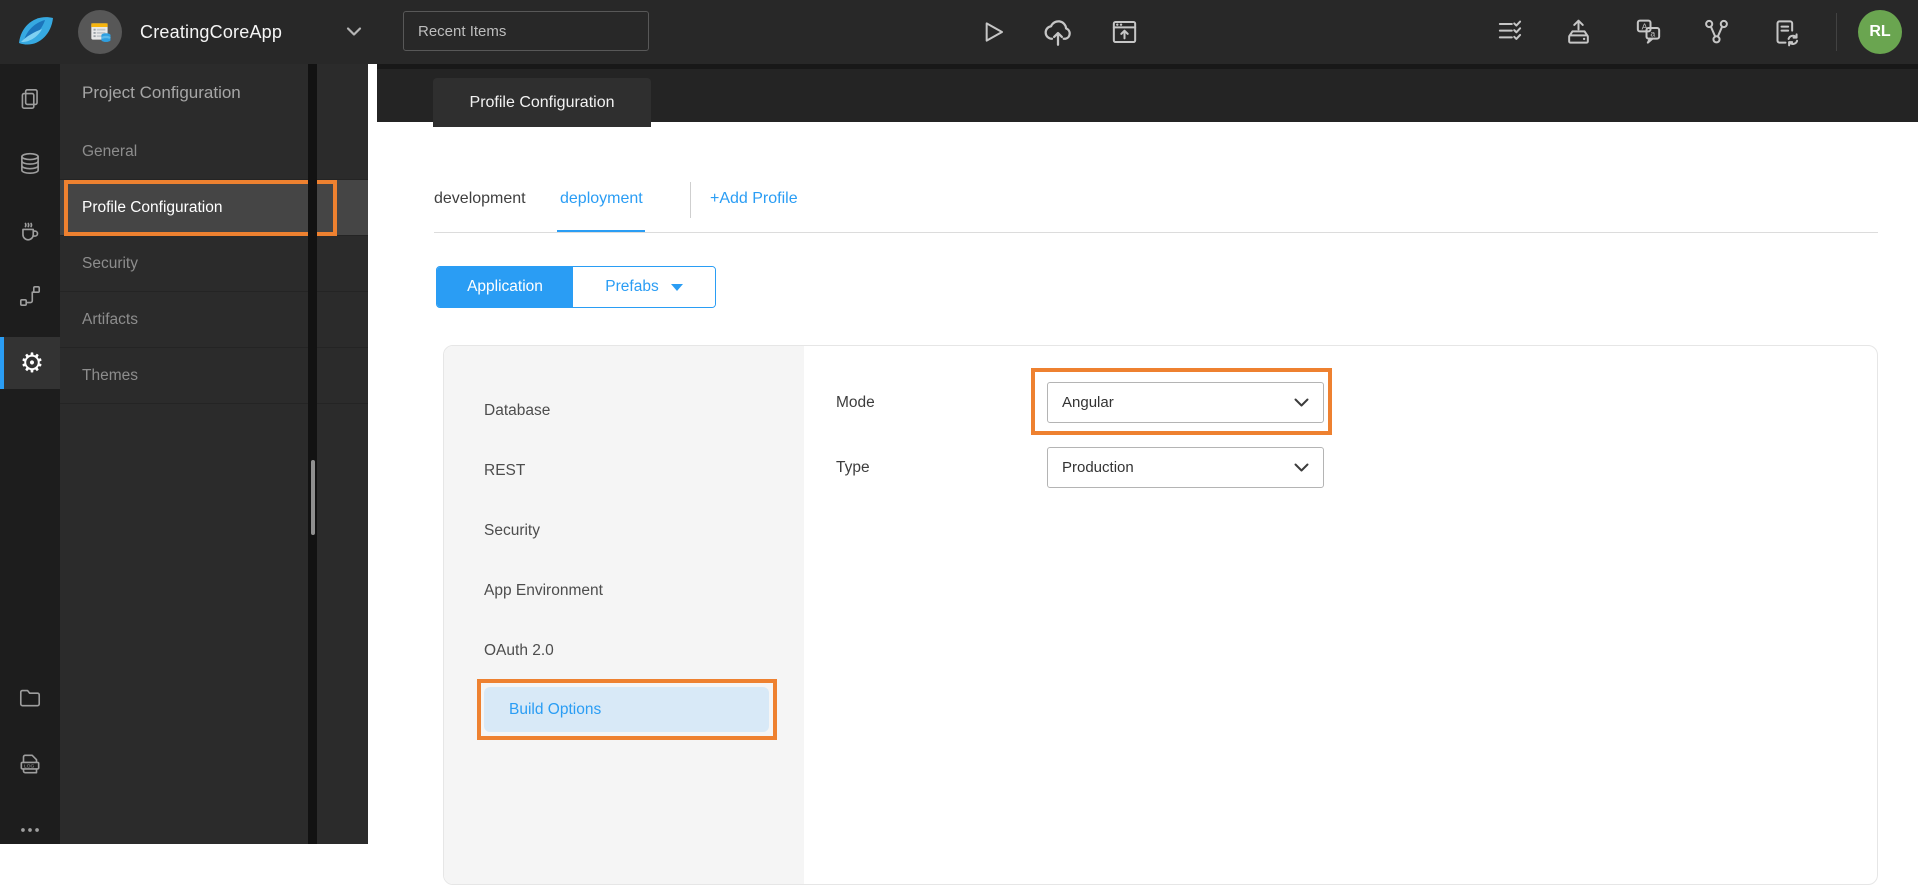 This screenshot has width=1918, height=885. I want to click on project-name: CreatingCoreApp, so click(211, 32).